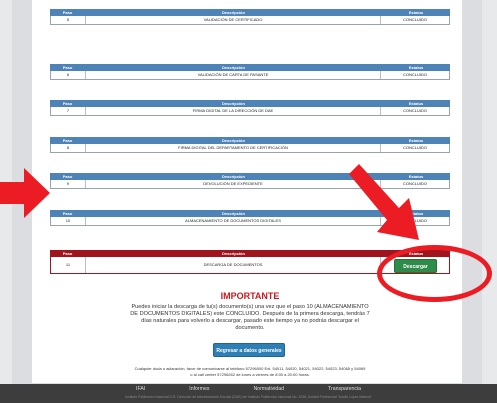 The width and height of the screenshot is (497, 403). Describe the element at coordinates (233, 111) in the screenshot. I see `step-description: FIRMA DIGITAL DE LA DIRECCIÓN DE DAE` at that location.